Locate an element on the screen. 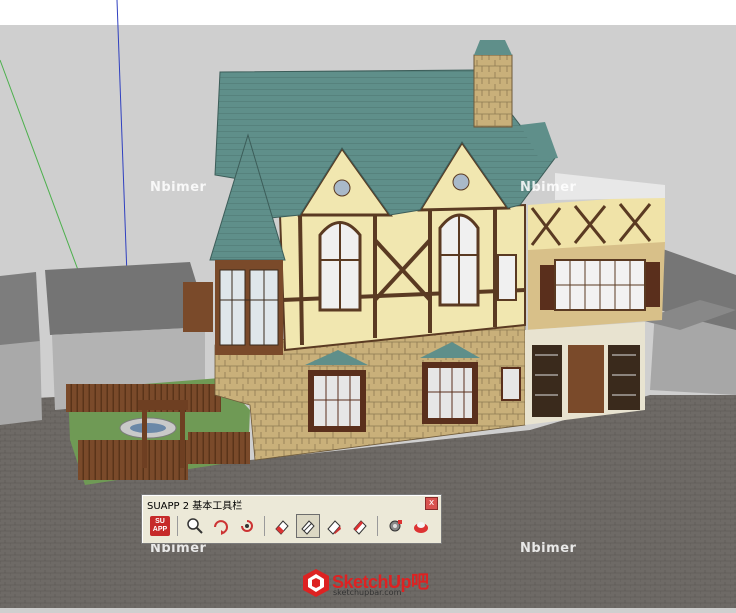  toolbar-buttons: SU APP is located at coordinates (292, 526).